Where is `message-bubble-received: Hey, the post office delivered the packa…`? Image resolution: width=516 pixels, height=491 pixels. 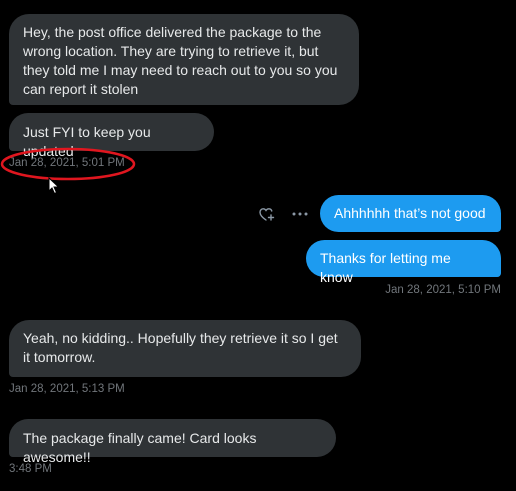 message-bubble-received: Hey, the post office delivered the packa… is located at coordinates (184, 59).